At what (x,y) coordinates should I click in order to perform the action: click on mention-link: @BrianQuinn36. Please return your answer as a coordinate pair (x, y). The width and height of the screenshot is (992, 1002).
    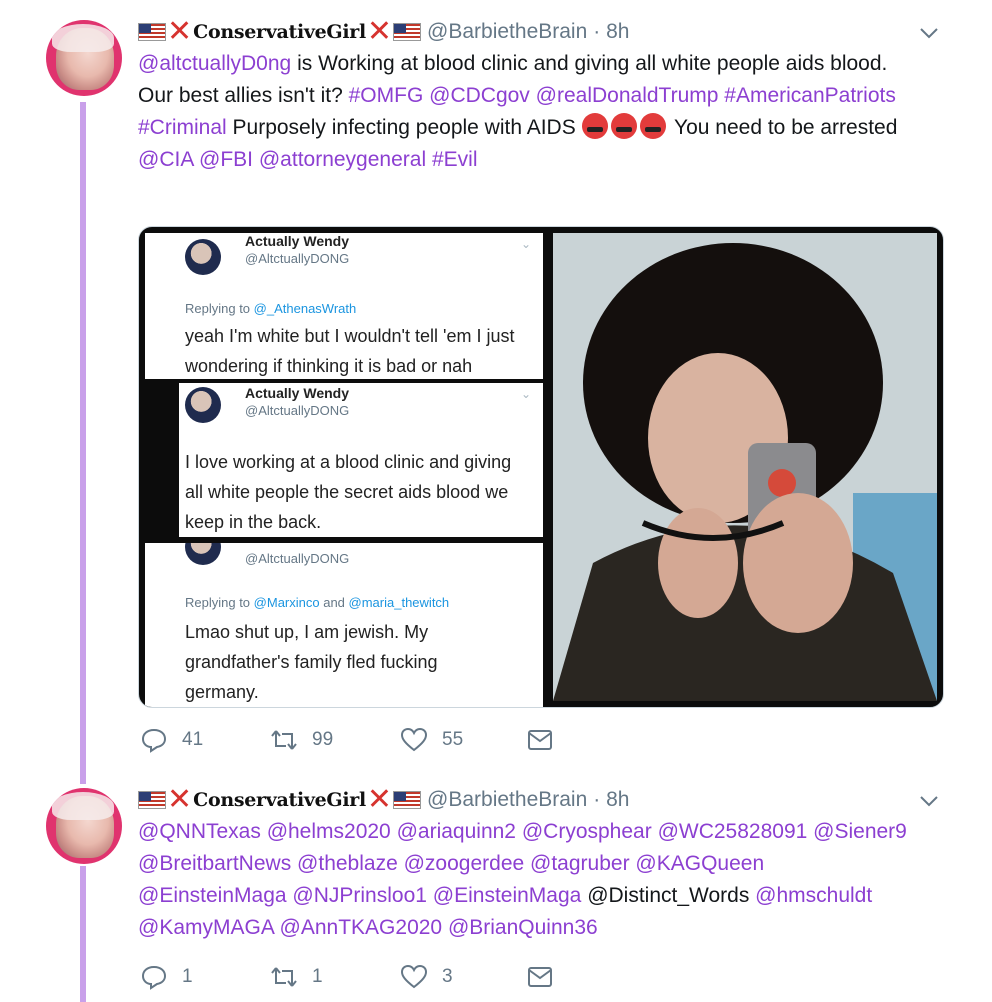
    Looking at the image, I should click on (523, 927).